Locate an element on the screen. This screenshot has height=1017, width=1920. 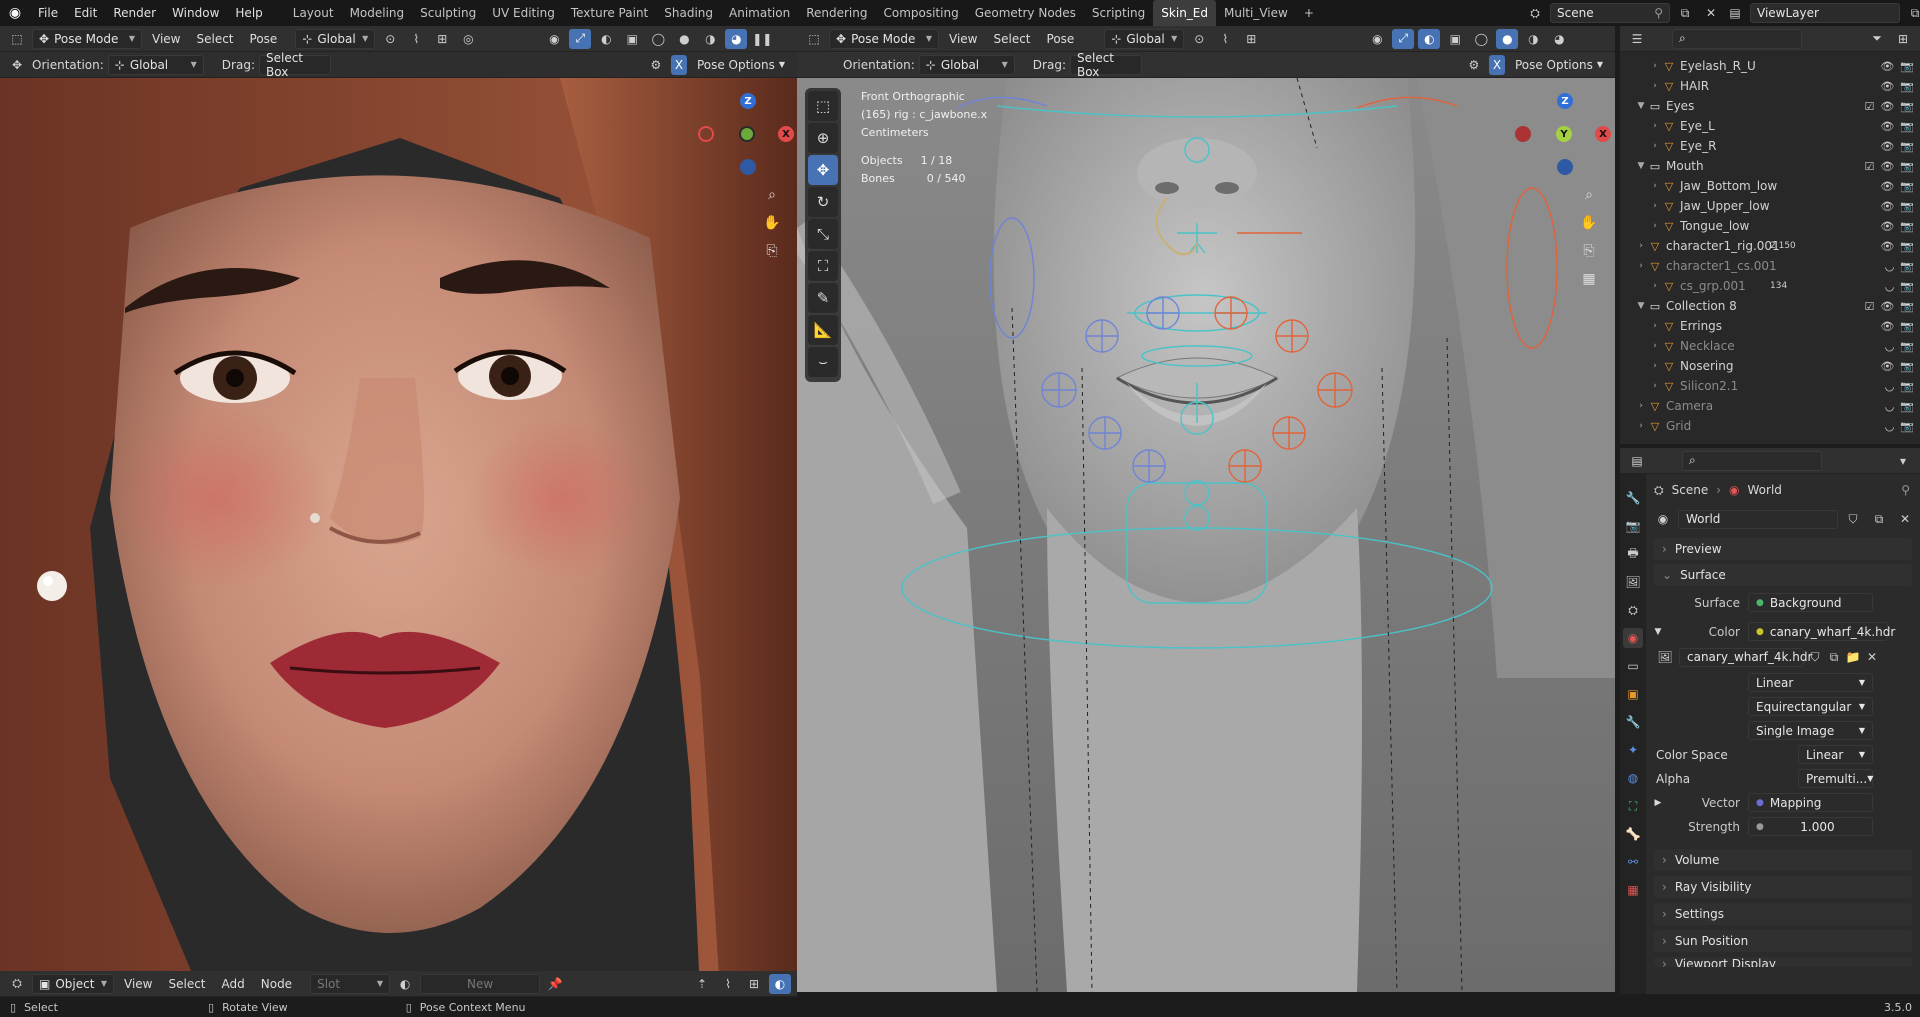
tab-skin-ed: Skin_Ed is located at coordinates (1185, 13).